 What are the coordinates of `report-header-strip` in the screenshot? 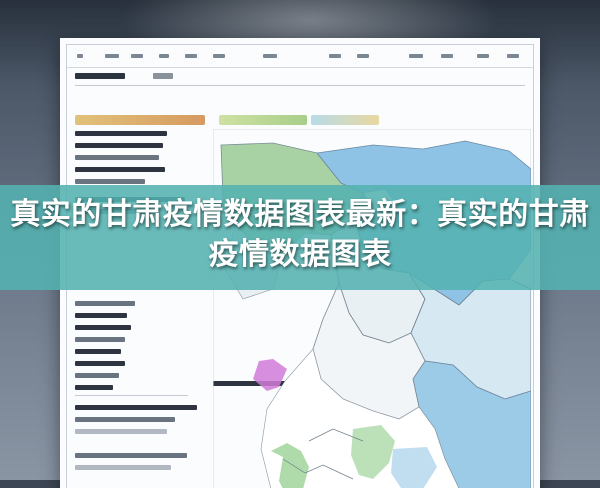 It's located at (300, 56).